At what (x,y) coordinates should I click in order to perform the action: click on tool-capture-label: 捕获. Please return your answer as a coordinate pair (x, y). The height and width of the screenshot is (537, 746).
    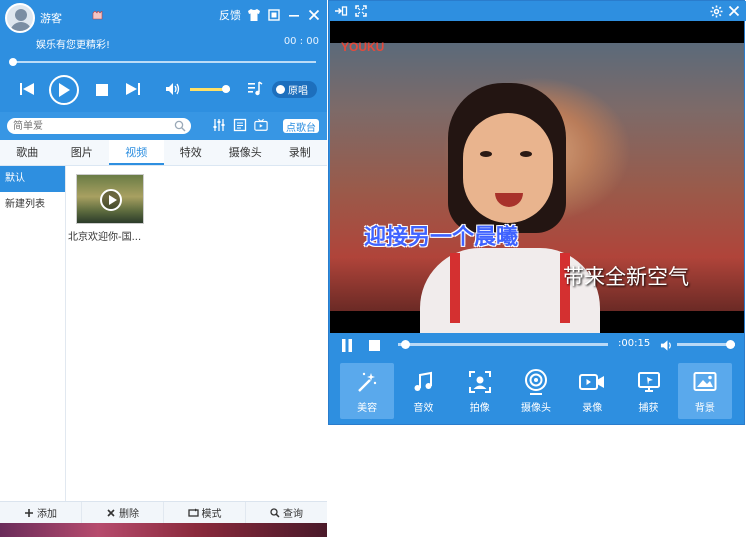
    Looking at the image, I should click on (648, 408).